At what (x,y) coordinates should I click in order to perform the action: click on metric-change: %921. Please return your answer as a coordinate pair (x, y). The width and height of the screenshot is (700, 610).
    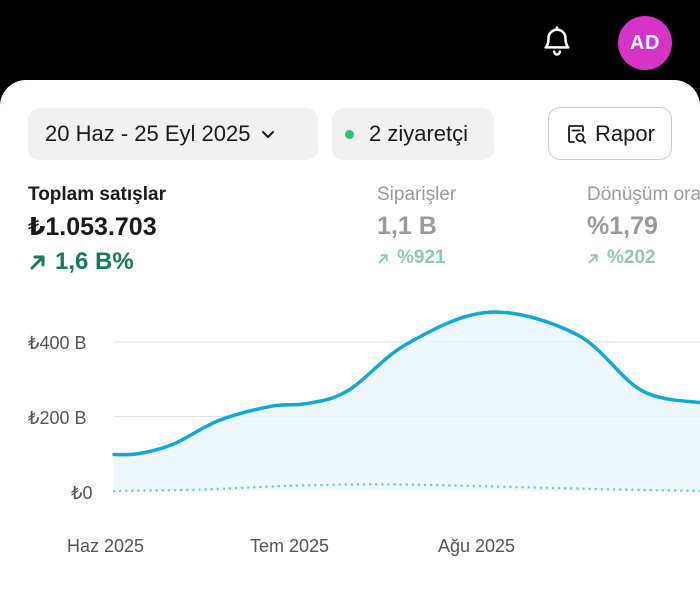
    Looking at the image, I should click on (416, 258).